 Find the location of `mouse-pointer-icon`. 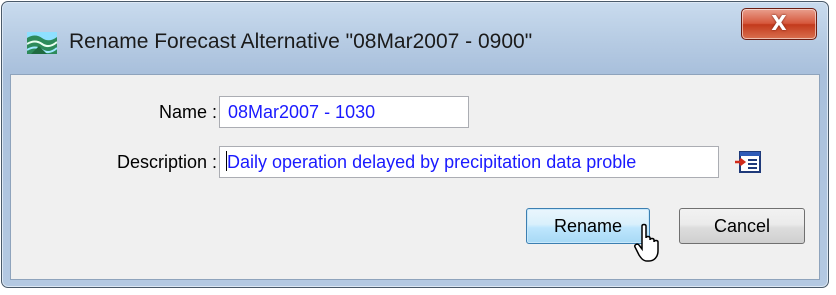

mouse-pointer-icon is located at coordinates (646, 242).